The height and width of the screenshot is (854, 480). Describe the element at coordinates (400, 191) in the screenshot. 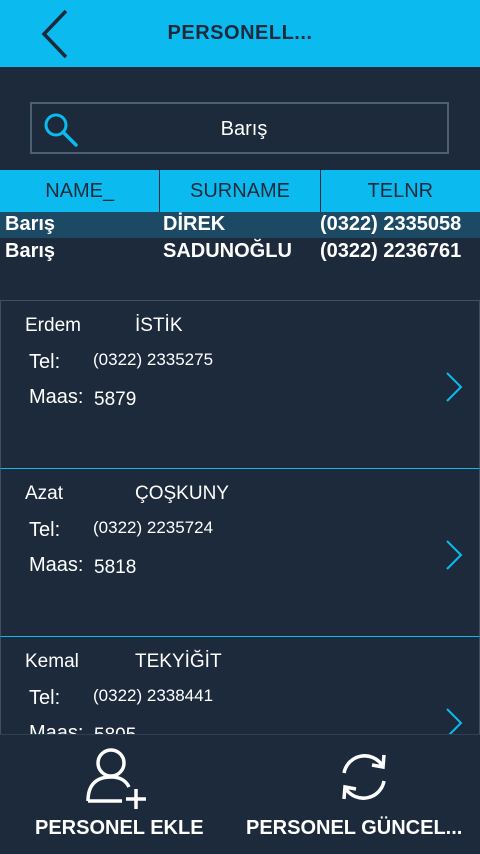

I see `column-header-telnr: TELNR` at that location.